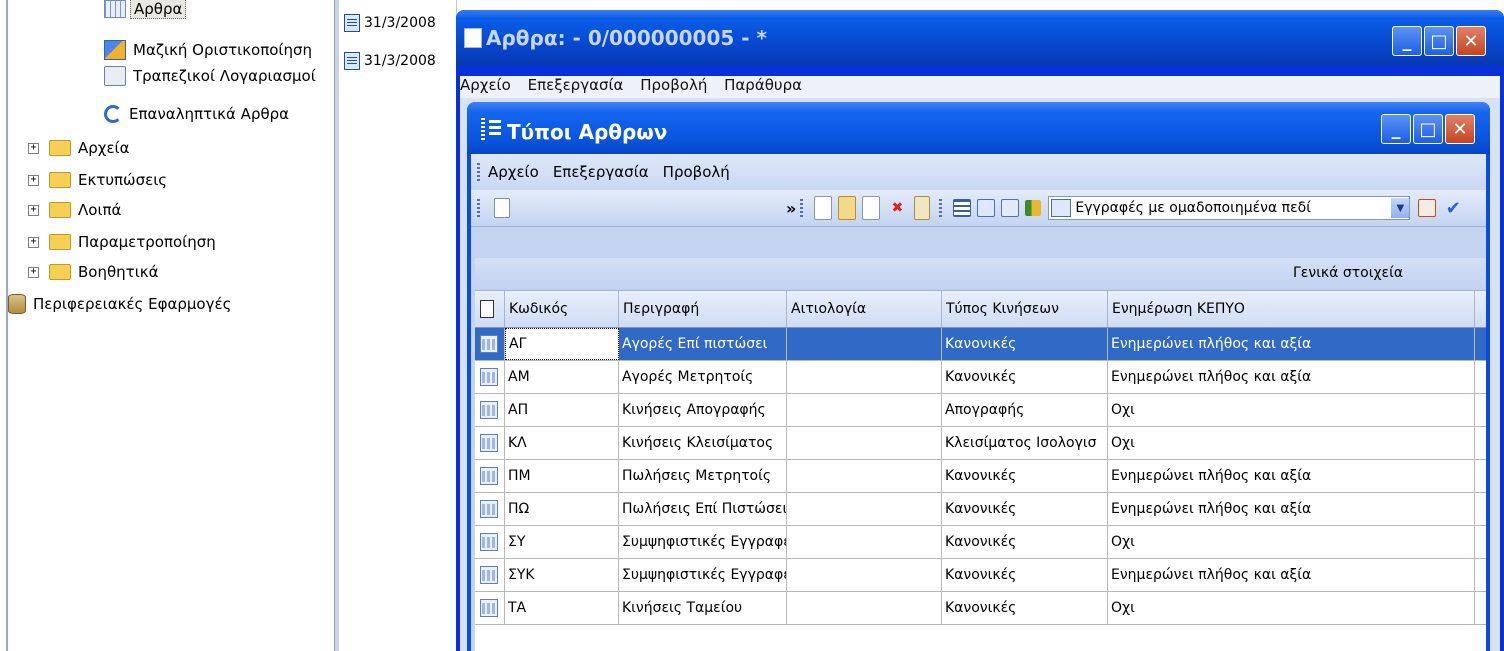  I want to click on cell-code: ΠΩ, so click(562, 509).